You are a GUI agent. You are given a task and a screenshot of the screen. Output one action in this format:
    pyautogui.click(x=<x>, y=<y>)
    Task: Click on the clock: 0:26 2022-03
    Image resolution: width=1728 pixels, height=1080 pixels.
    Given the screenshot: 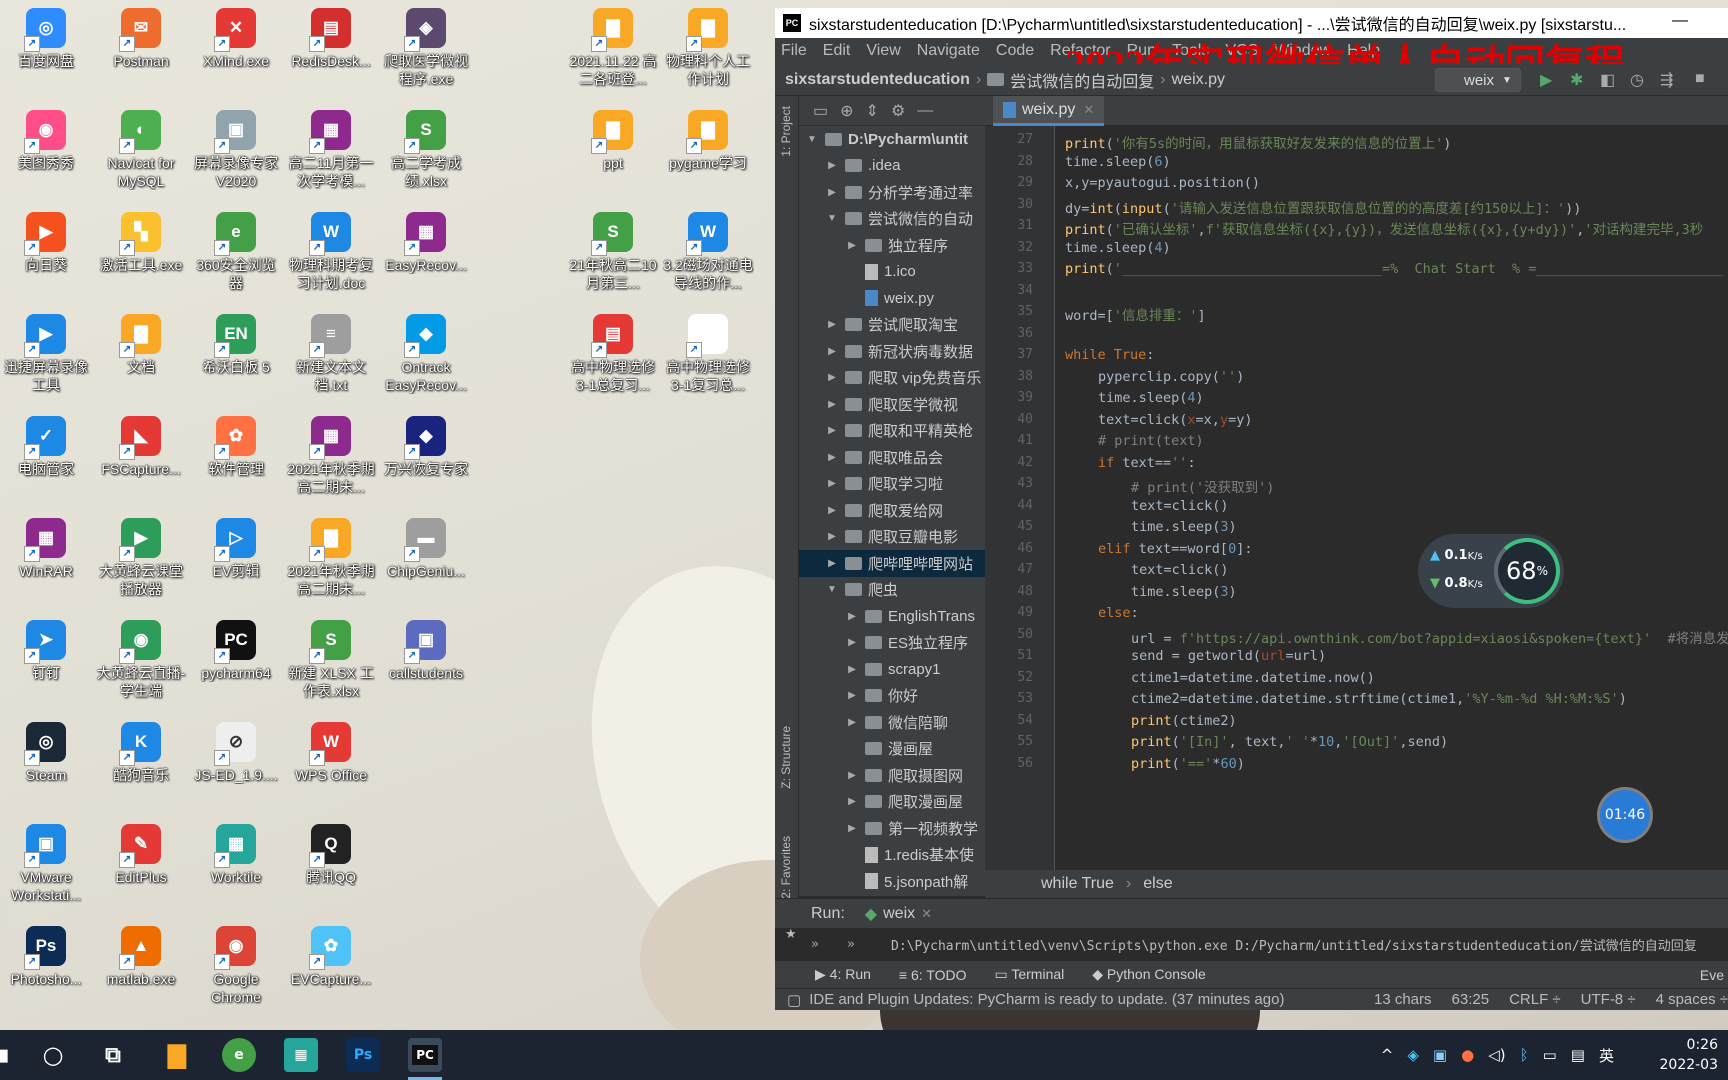 What is the action you would take?
    pyautogui.click(x=1689, y=1055)
    